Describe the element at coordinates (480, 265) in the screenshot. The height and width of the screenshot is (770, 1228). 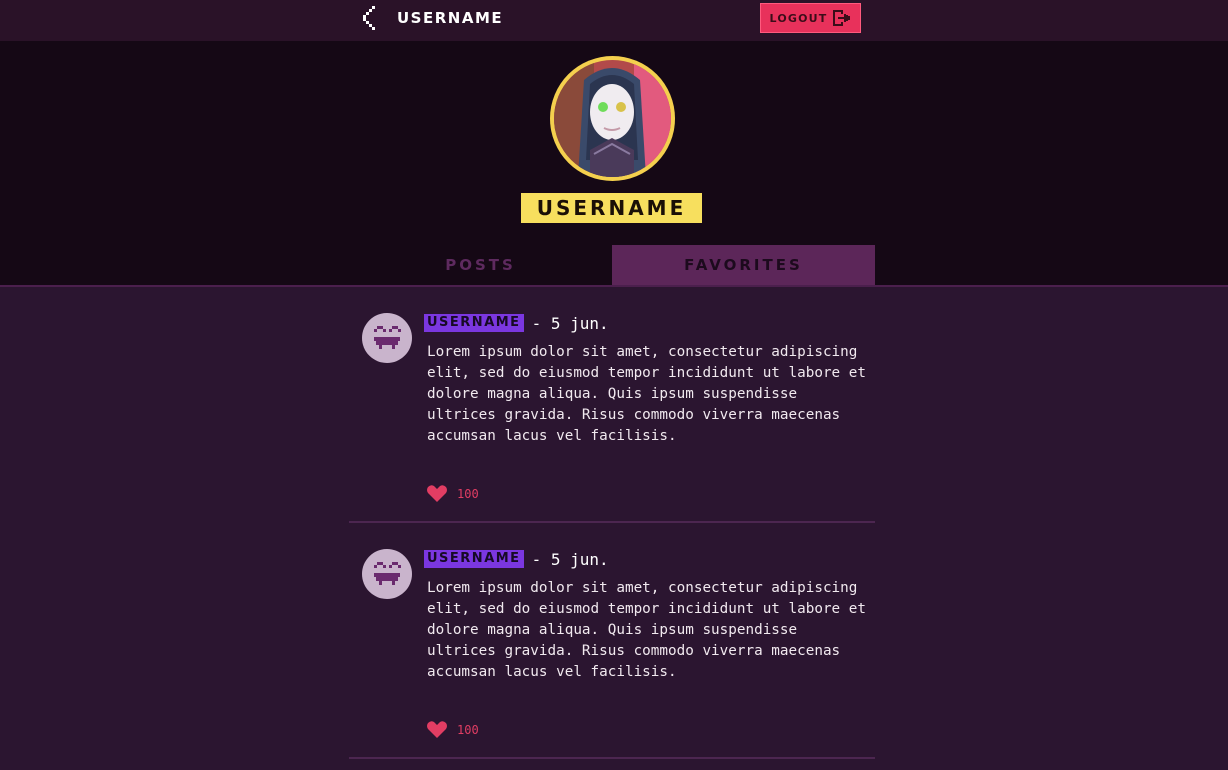
I see `tab-posts: POSTS` at that location.